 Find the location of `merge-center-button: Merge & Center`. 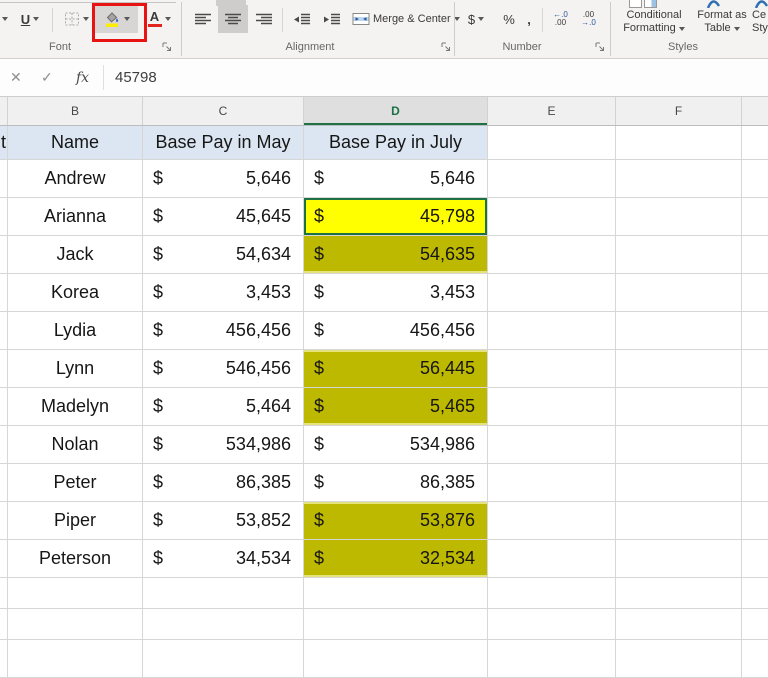

merge-center-button: Merge & Center is located at coordinates (406, 19).